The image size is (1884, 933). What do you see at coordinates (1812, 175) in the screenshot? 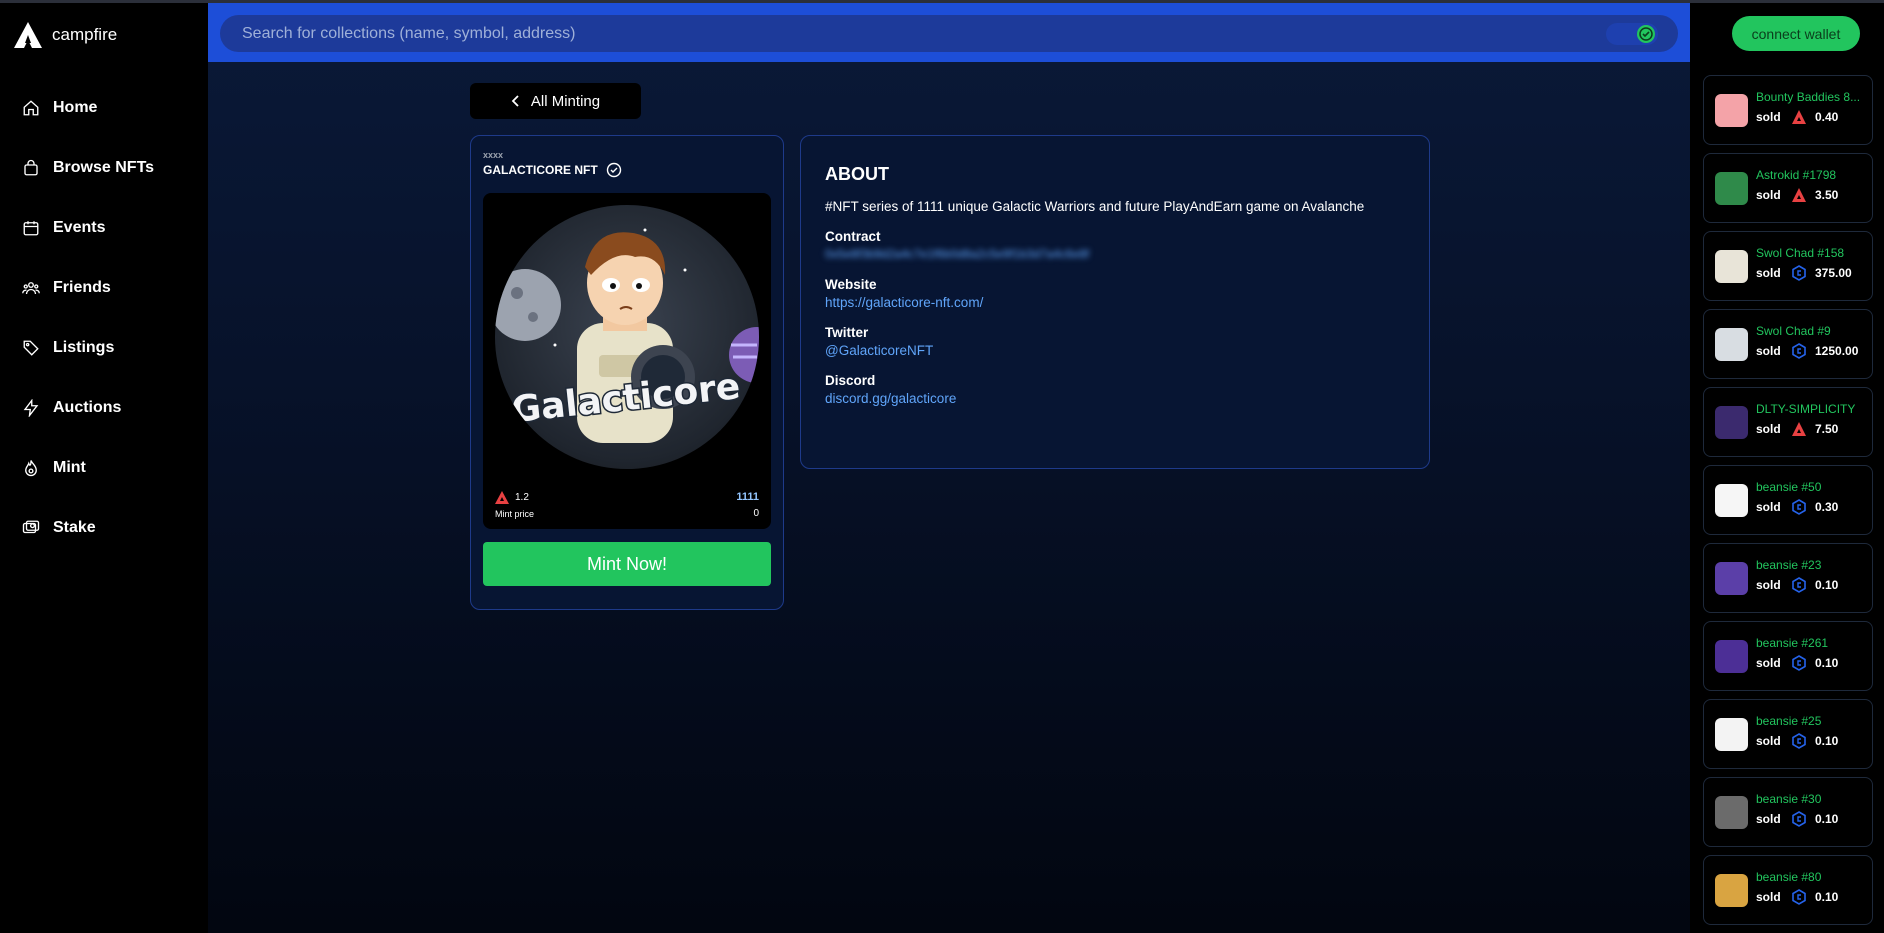
I see `sale-item-name: Astrokid #1798` at bounding box center [1812, 175].